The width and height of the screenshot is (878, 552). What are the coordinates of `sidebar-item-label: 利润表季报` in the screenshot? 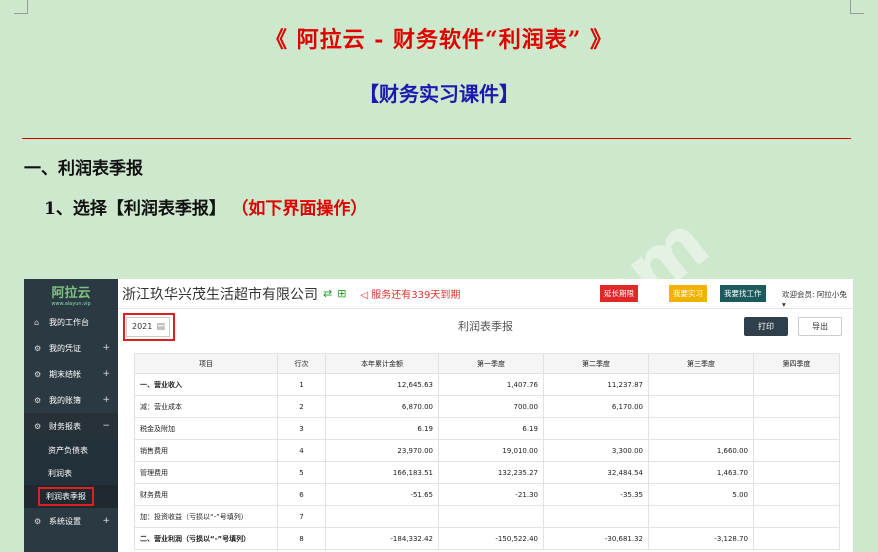 It's located at (66, 496).